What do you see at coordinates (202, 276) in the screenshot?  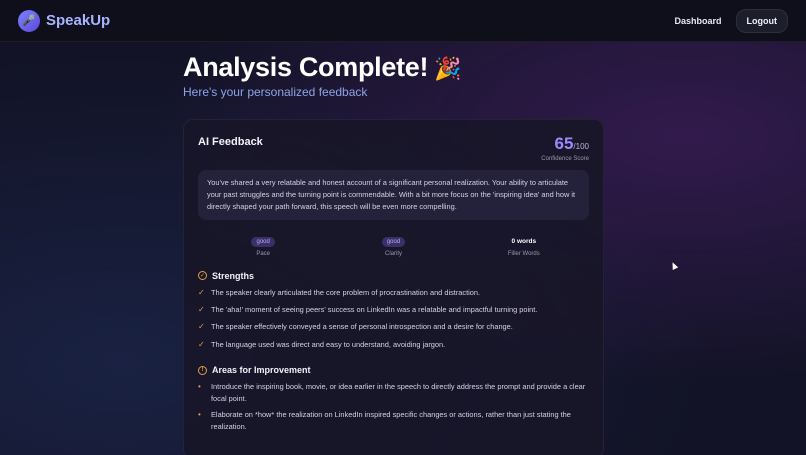 I see `check-circle-icon: ✓` at bounding box center [202, 276].